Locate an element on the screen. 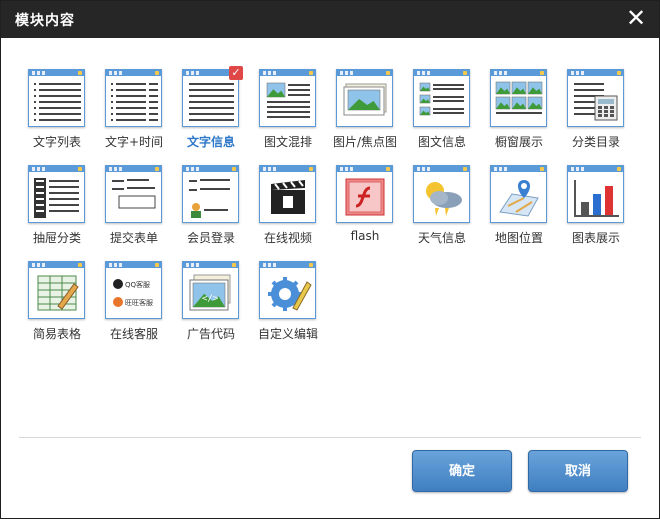  module-tile: 自定义编辑 is located at coordinates (288, 306).